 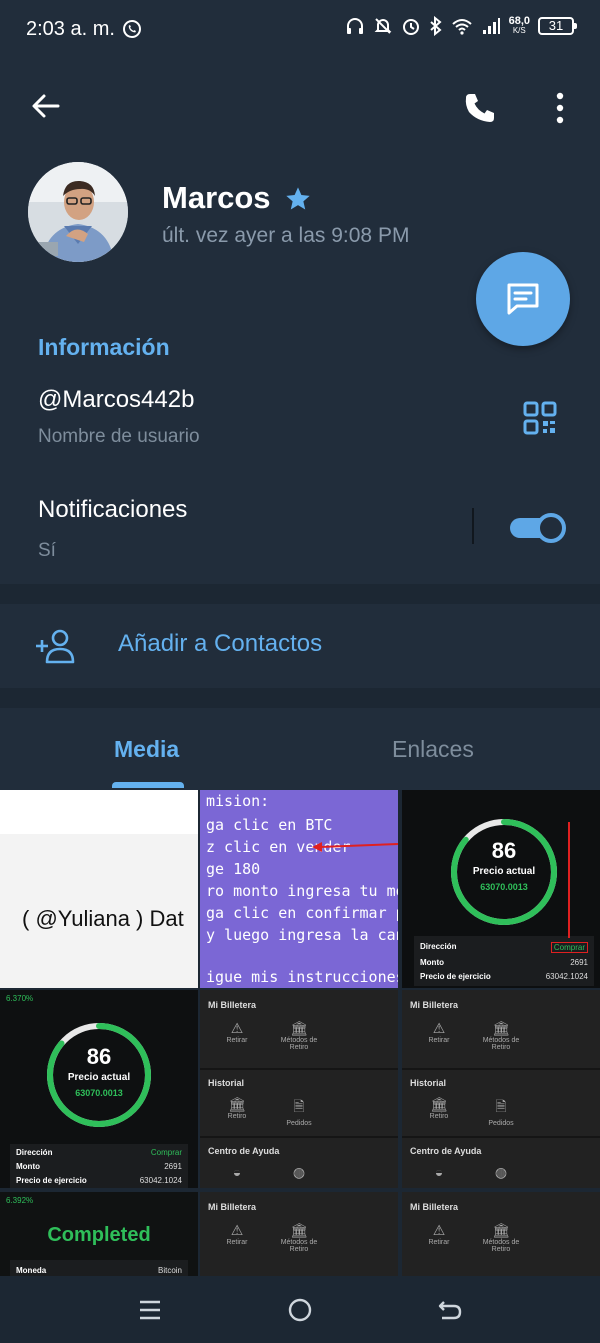 I want to click on toggle-knob, so click(x=551, y=528).